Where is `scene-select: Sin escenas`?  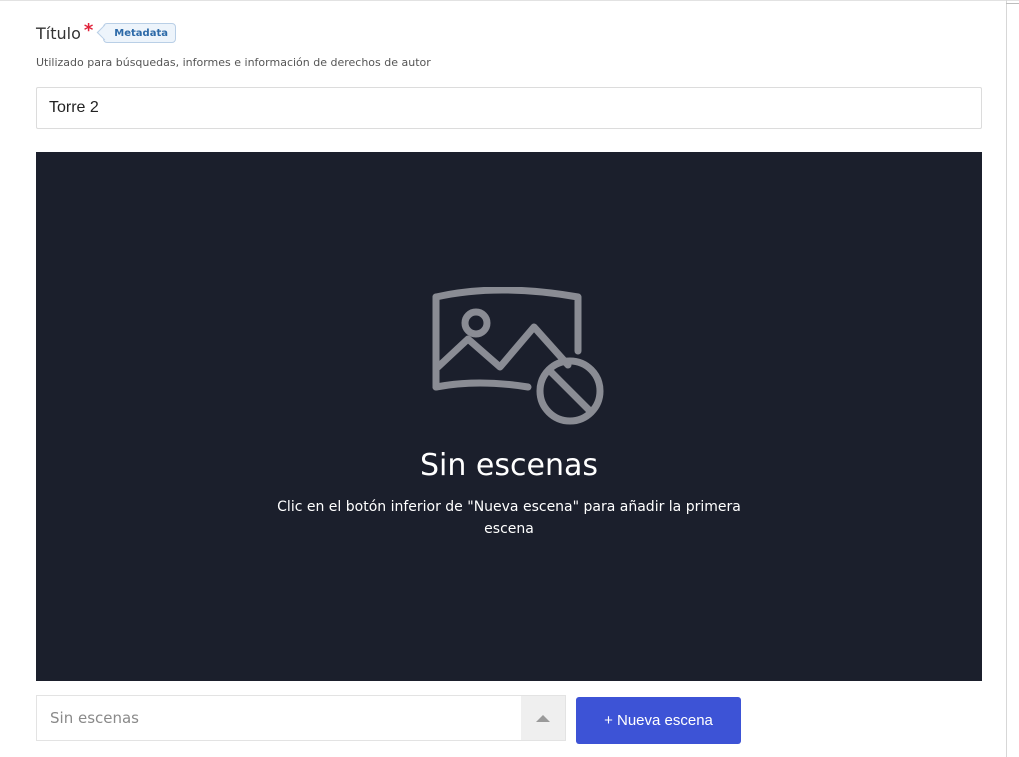 scene-select: Sin escenas is located at coordinates (301, 718).